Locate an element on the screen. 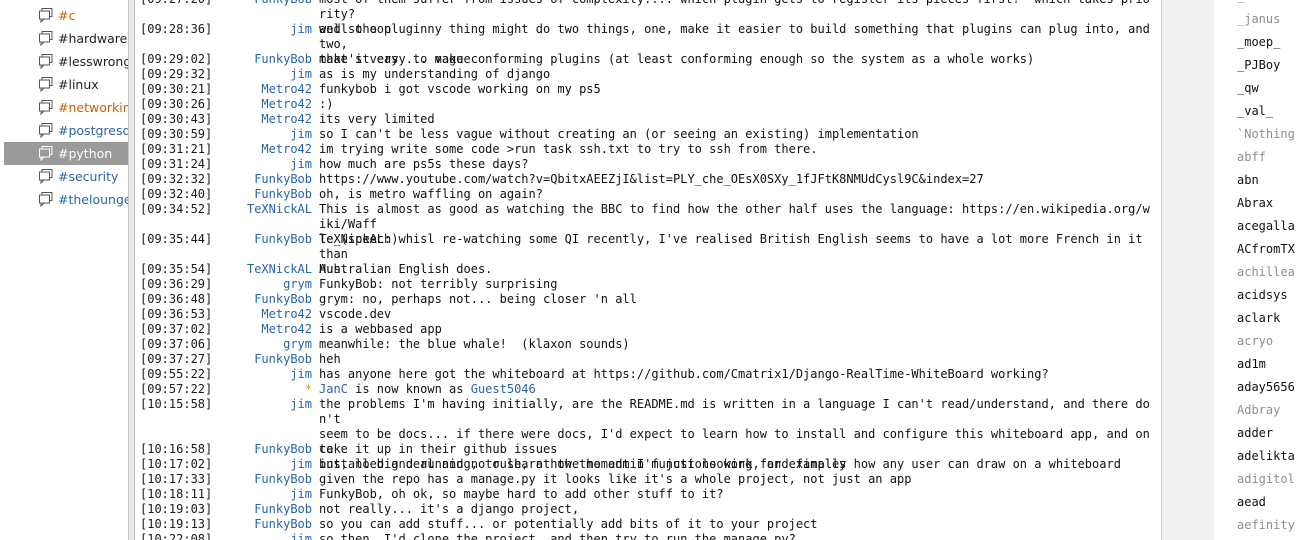 The image size is (1315, 540). user-list-item: aefinity is located at coordinates (1266, 525).